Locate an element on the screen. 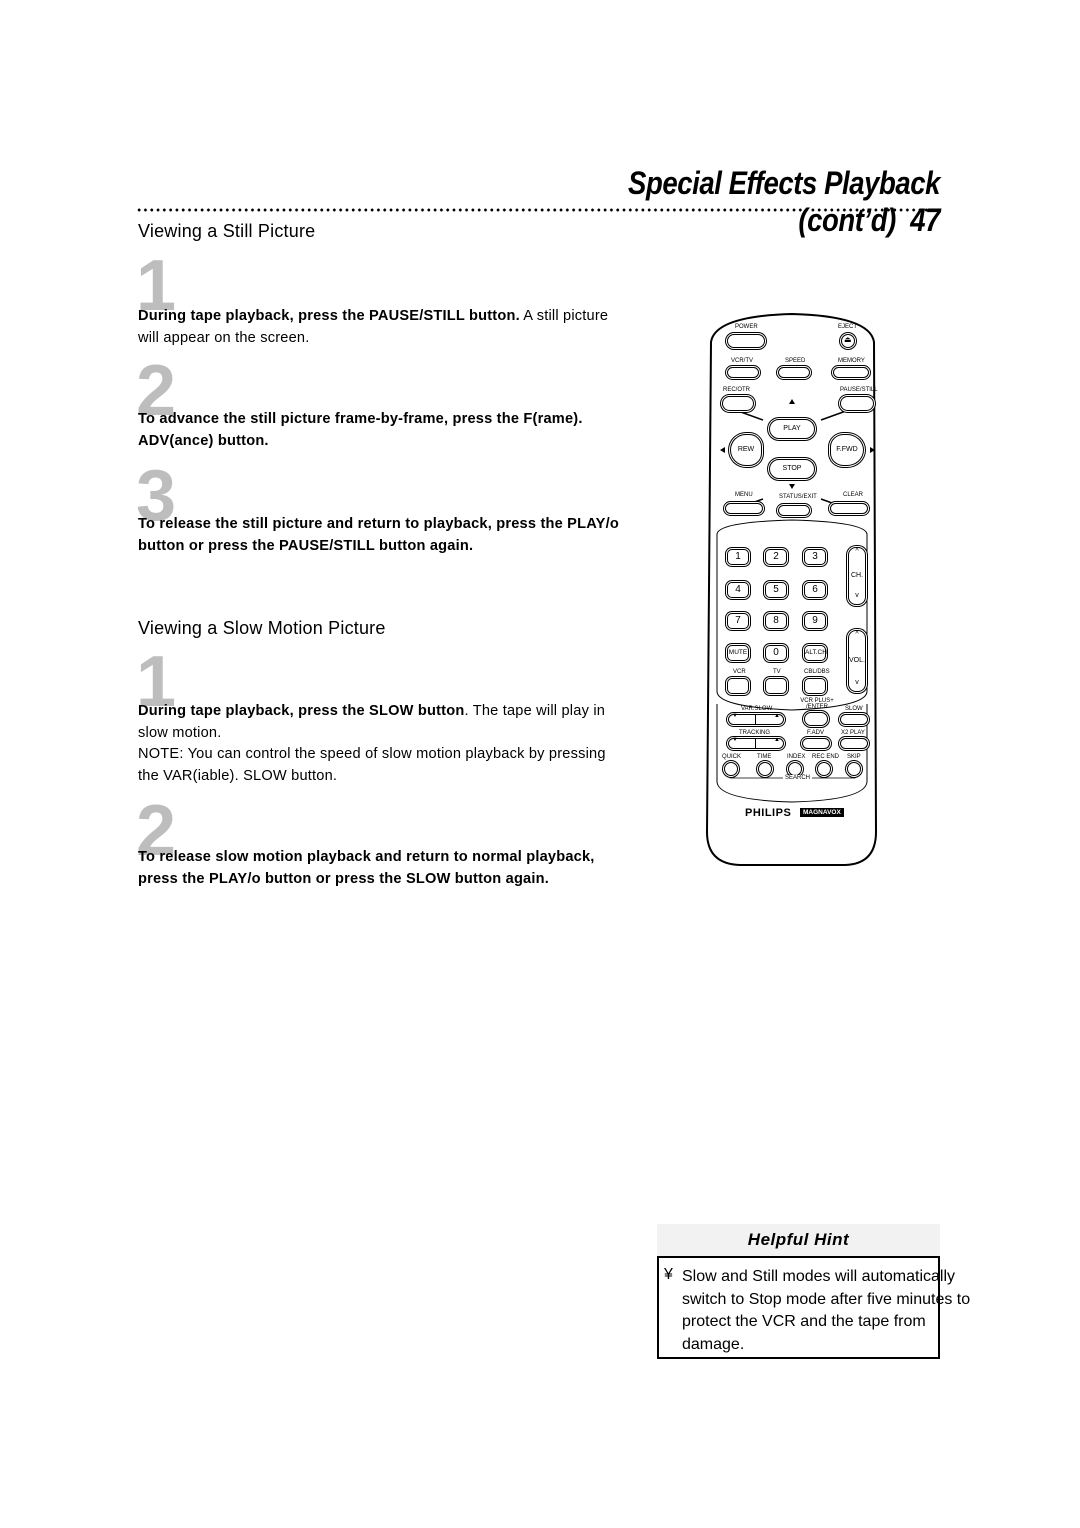  clear-label: CLEAR is located at coordinates (853, 495).